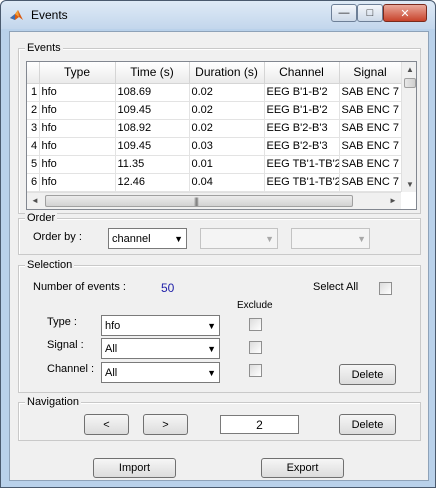  I want to click on signal-select: All ▼, so click(160, 348).